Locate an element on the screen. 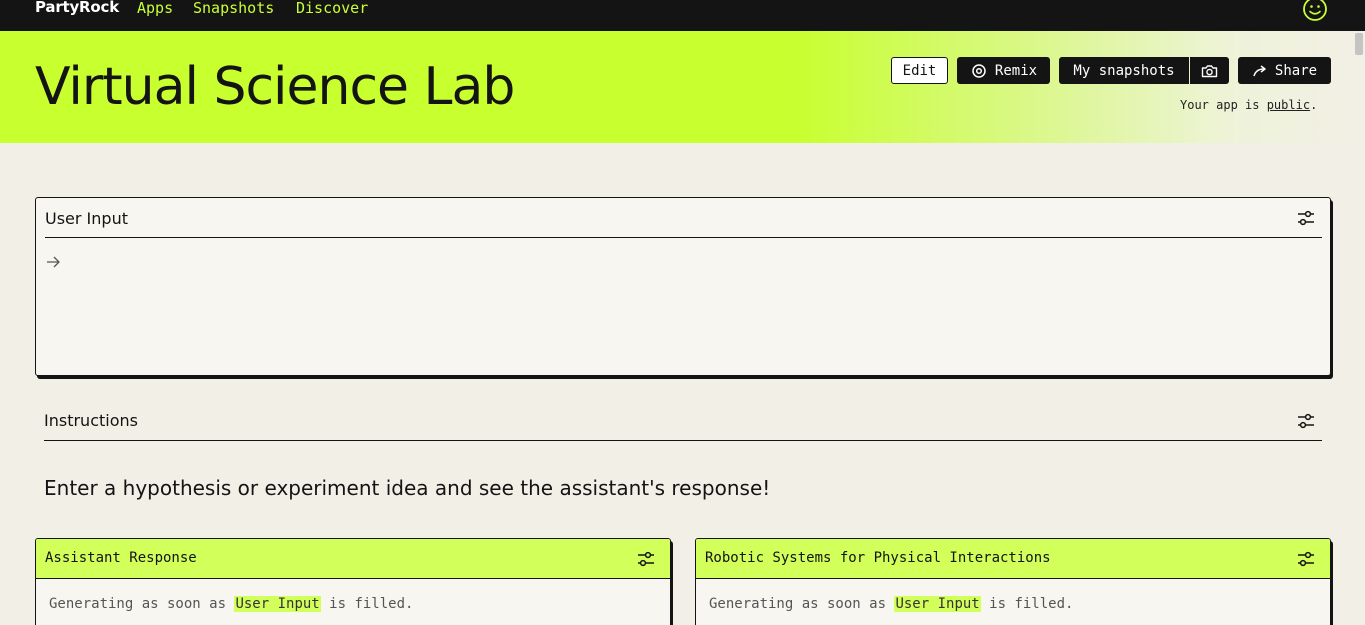 The height and width of the screenshot is (625, 1365). visibility-prefix: Your app is is located at coordinates (1223, 105).